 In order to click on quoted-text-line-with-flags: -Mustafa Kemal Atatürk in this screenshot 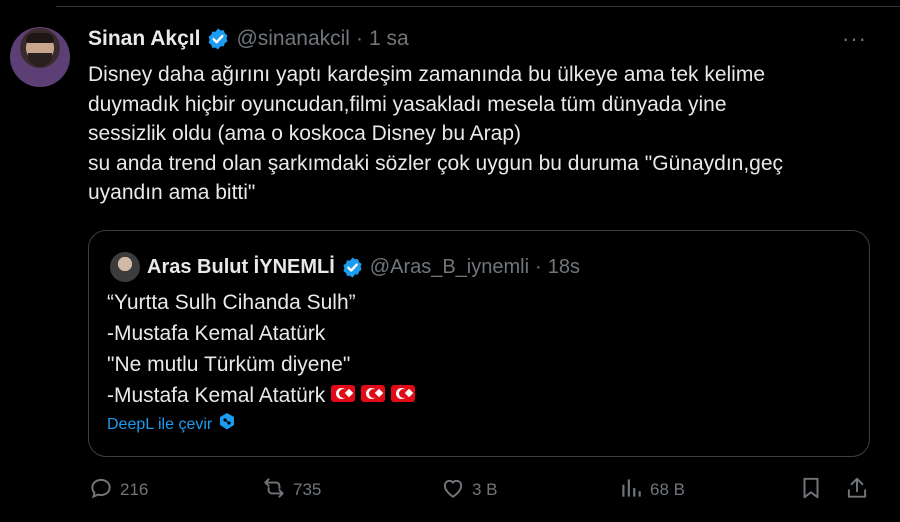, I will do `click(261, 395)`.